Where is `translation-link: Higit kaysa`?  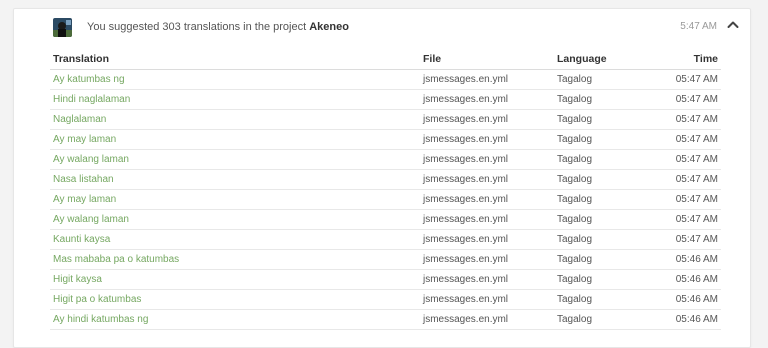
translation-link: Higit kaysa is located at coordinates (77, 279).